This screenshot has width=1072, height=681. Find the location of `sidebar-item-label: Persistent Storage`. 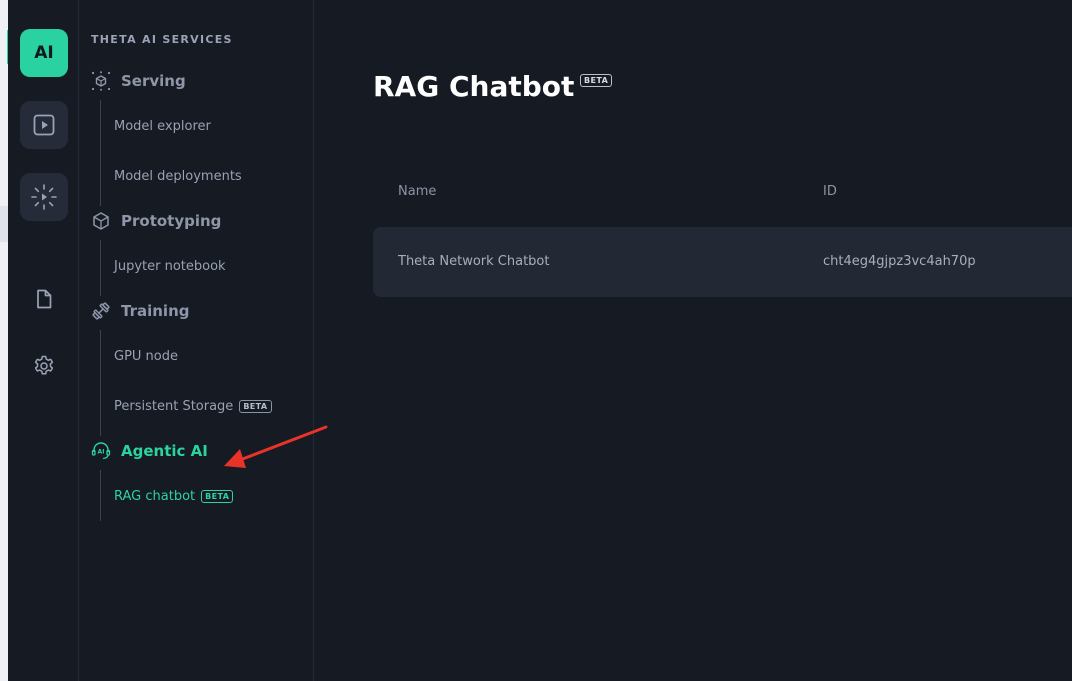

sidebar-item-label: Persistent Storage is located at coordinates (174, 406).